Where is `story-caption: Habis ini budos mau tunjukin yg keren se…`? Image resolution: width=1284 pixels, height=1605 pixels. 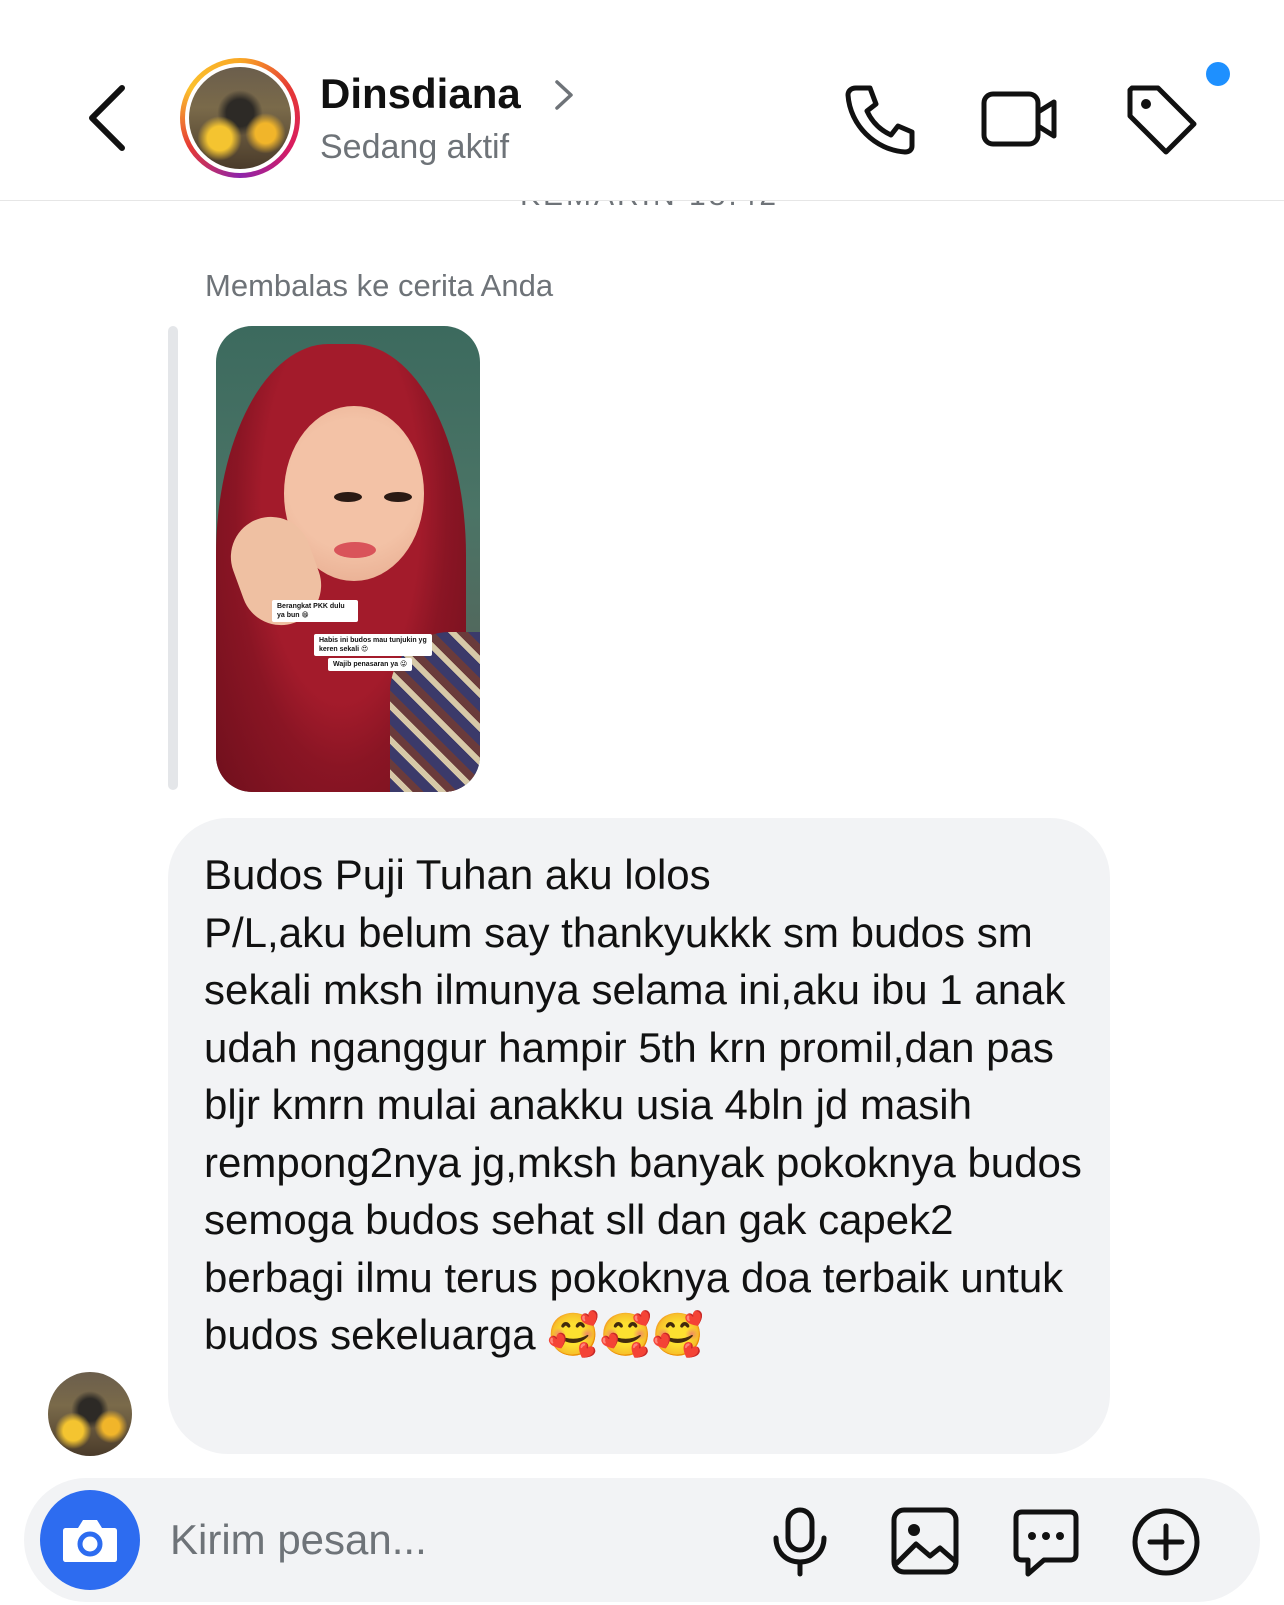 story-caption: Habis ini budos mau tunjukin yg keren se… is located at coordinates (373, 645).